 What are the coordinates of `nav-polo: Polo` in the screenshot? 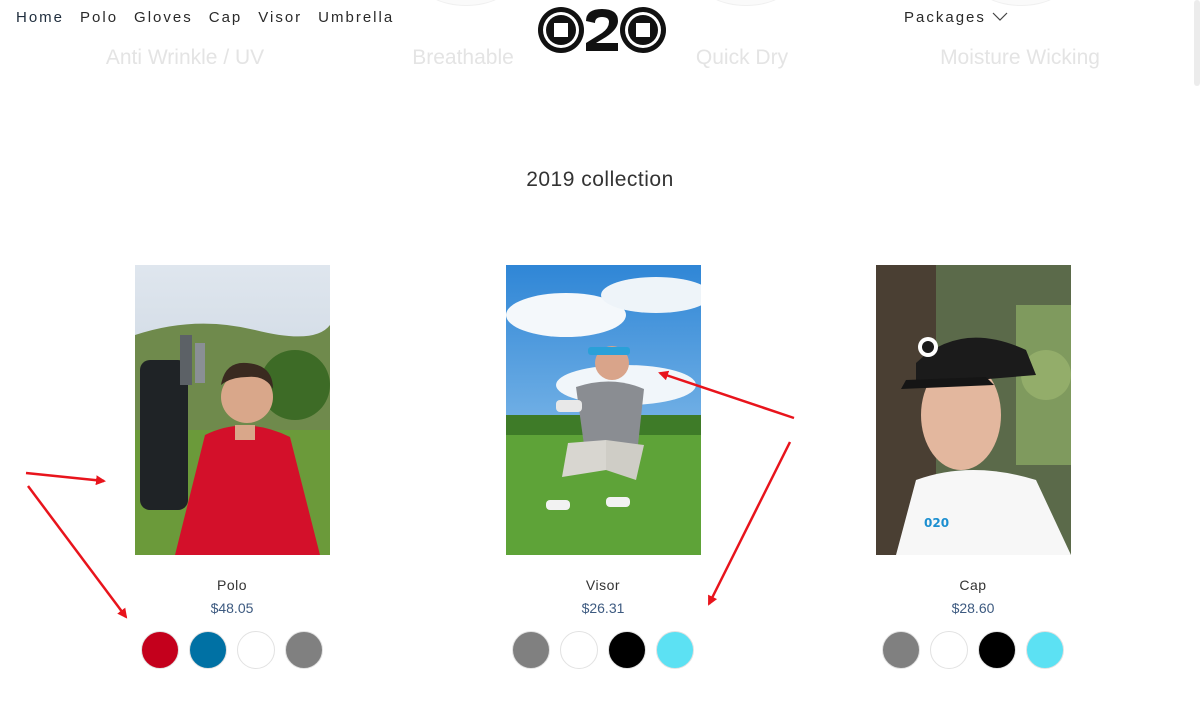 It's located at (99, 17).